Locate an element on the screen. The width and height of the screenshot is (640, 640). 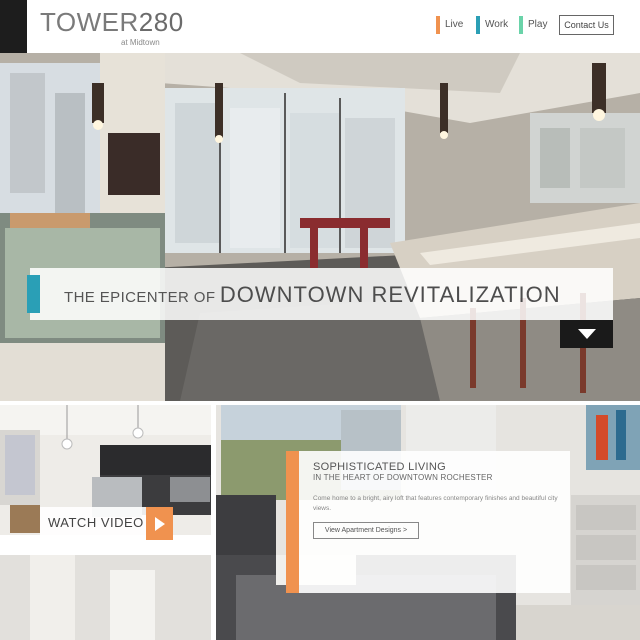
logo-wordmark: TOWER280 is located at coordinates (112, 22).